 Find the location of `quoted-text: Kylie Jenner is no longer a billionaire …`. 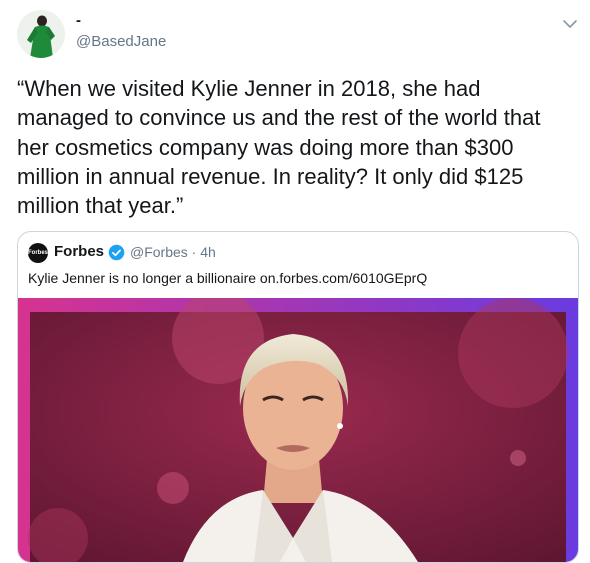

quoted-text: Kylie Jenner is no longer a billionaire … is located at coordinates (227, 278).